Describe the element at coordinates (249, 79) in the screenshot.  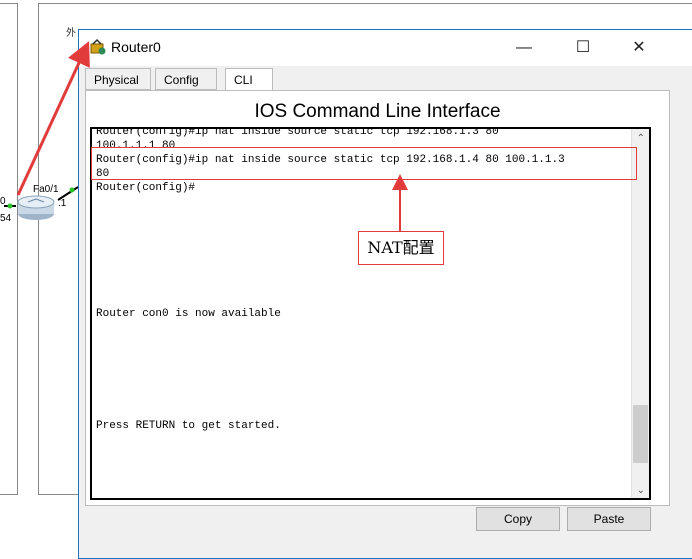
I see `tab-cli: CLI` at that location.